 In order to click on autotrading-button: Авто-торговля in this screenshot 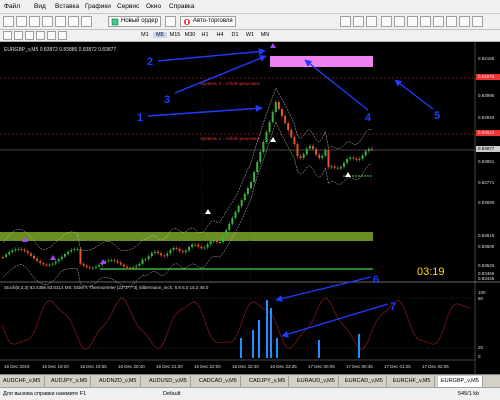, I will do `click(208, 21)`.